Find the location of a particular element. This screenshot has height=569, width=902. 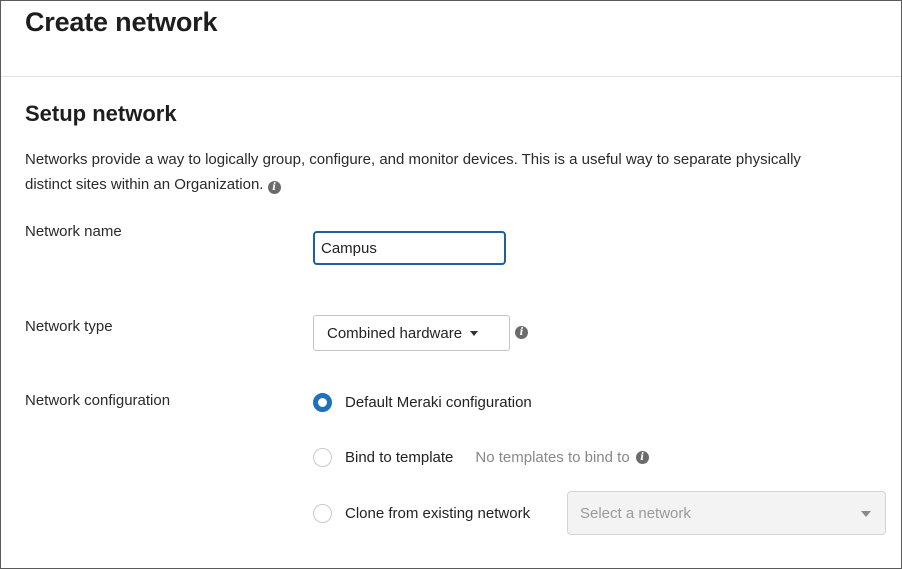

page-title: Create network is located at coordinates (121, 22).